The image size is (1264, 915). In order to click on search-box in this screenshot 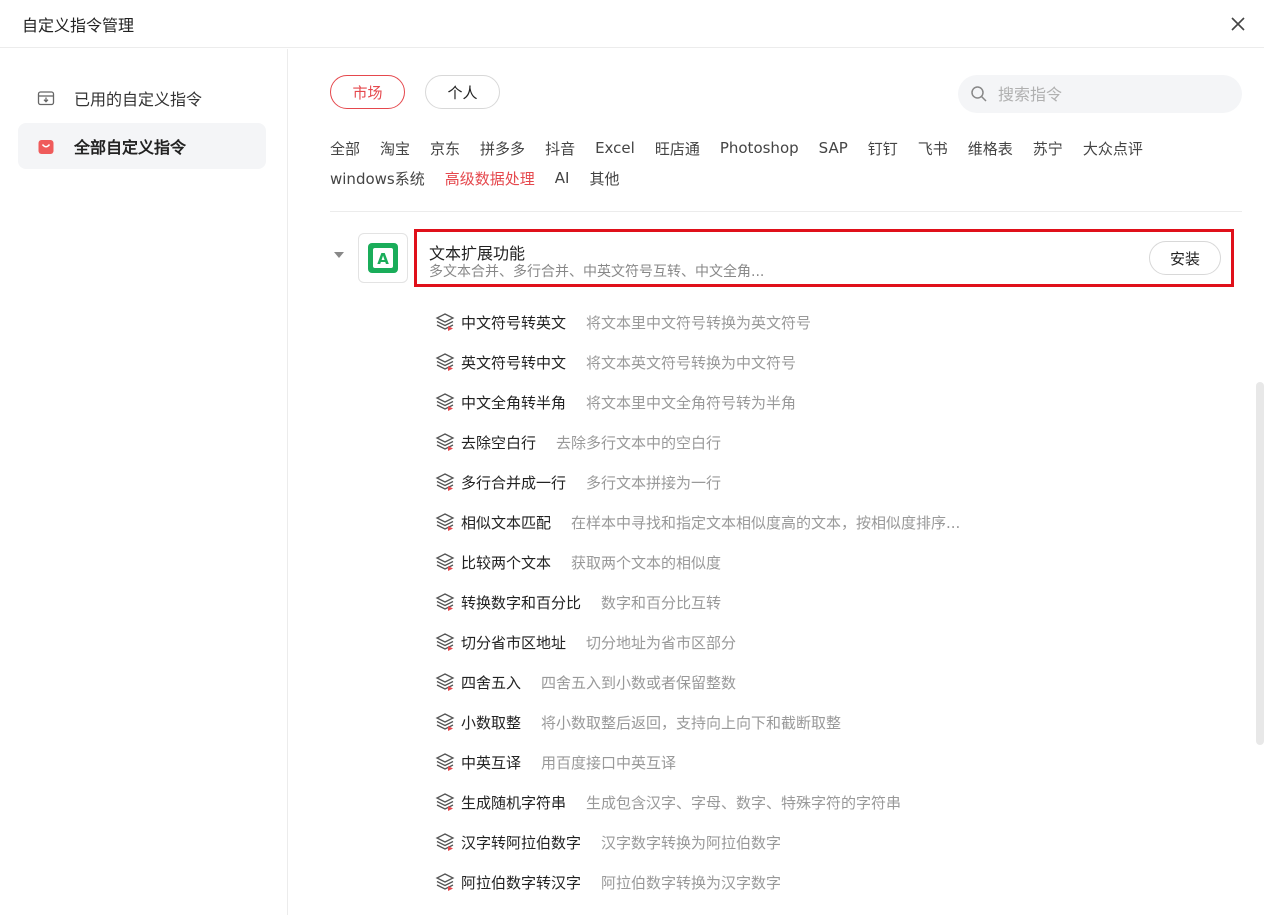, I will do `click(1100, 94)`.